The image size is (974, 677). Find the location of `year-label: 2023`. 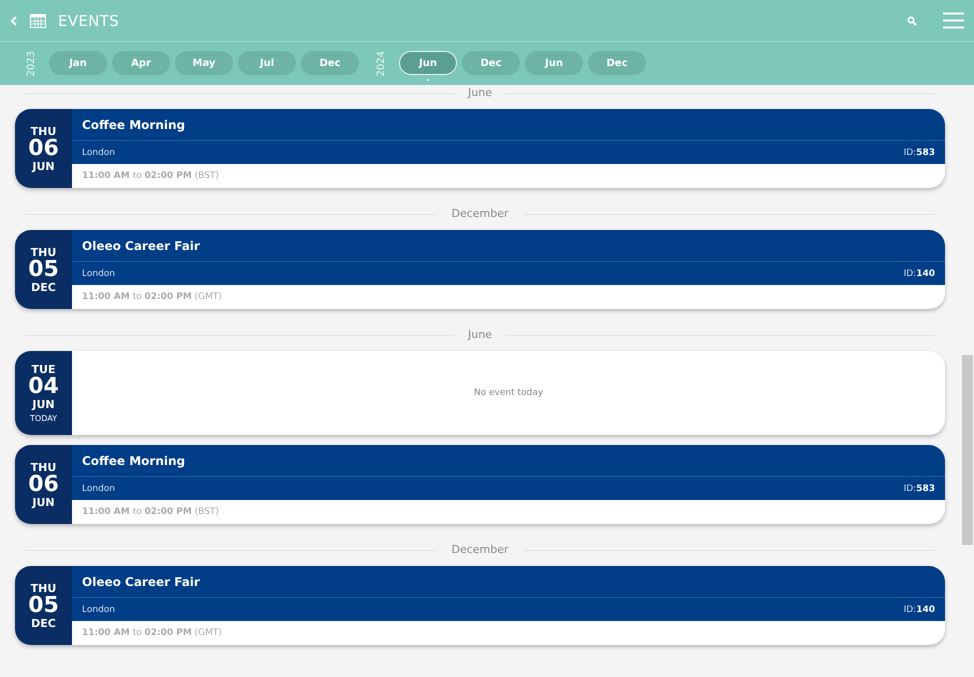

year-label: 2023 is located at coordinates (32, 63).